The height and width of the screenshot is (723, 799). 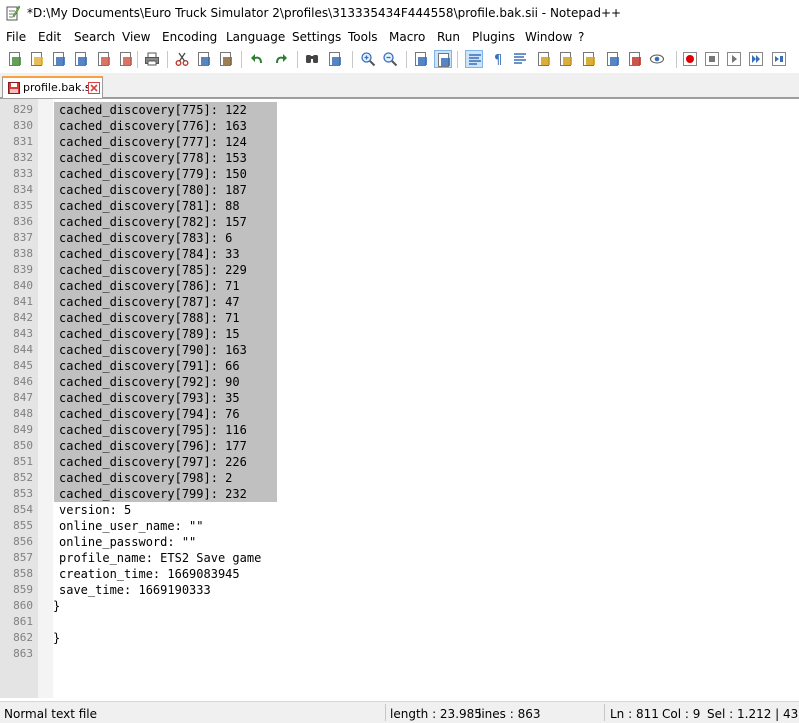 I want to click on menu-file: File, so click(x=16, y=37).